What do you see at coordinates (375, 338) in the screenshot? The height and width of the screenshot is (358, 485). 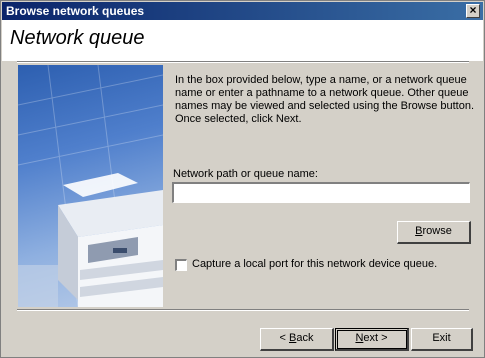 I see `next-button-label: ext >` at bounding box center [375, 338].